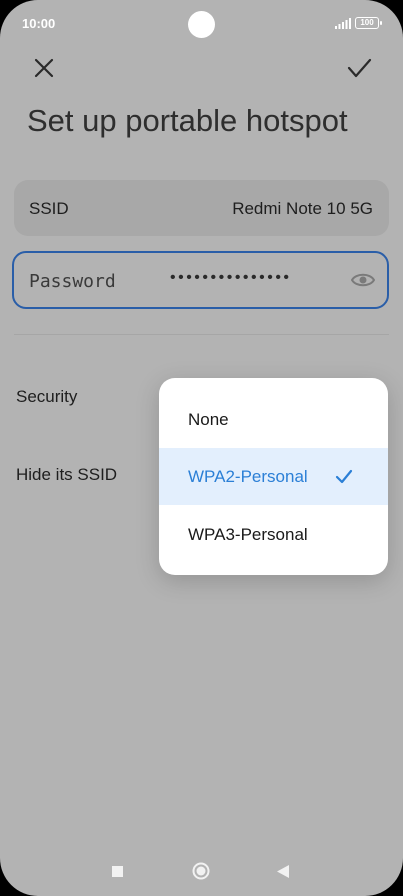  What do you see at coordinates (39, 23) in the screenshot?
I see `status-time: 10:00` at bounding box center [39, 23].